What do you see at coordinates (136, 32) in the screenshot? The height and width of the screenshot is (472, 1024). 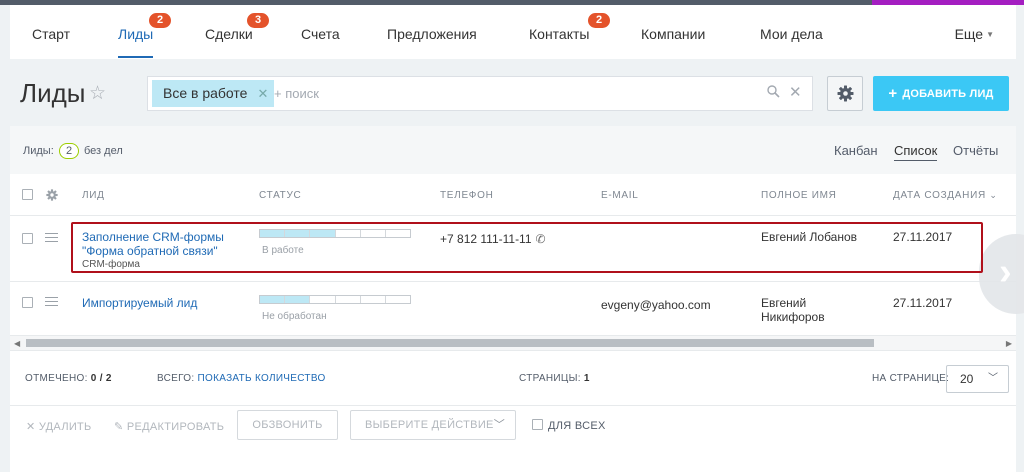 I see `nav-item-leads: Лиды` at bounding box center [136, 32].